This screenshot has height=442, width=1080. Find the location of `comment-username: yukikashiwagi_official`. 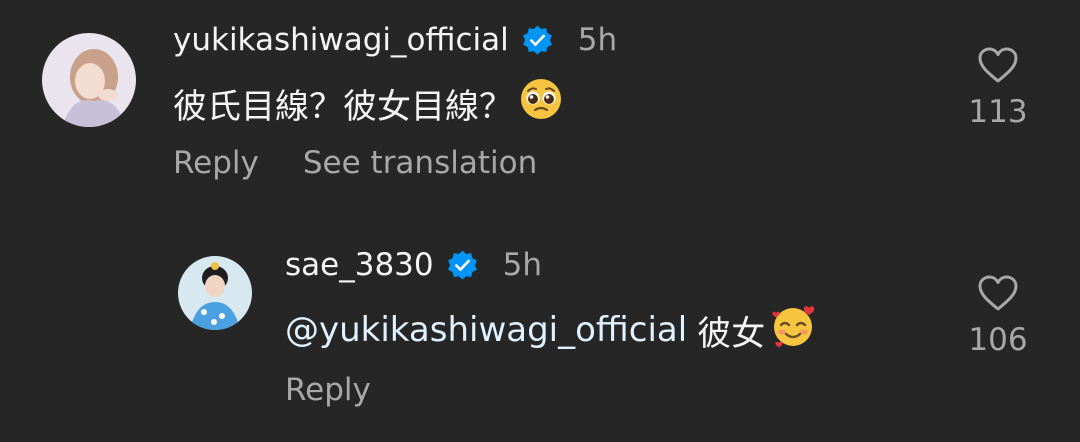

comment-username: yukikashiwagi_official is located at coordinates (341, 40).